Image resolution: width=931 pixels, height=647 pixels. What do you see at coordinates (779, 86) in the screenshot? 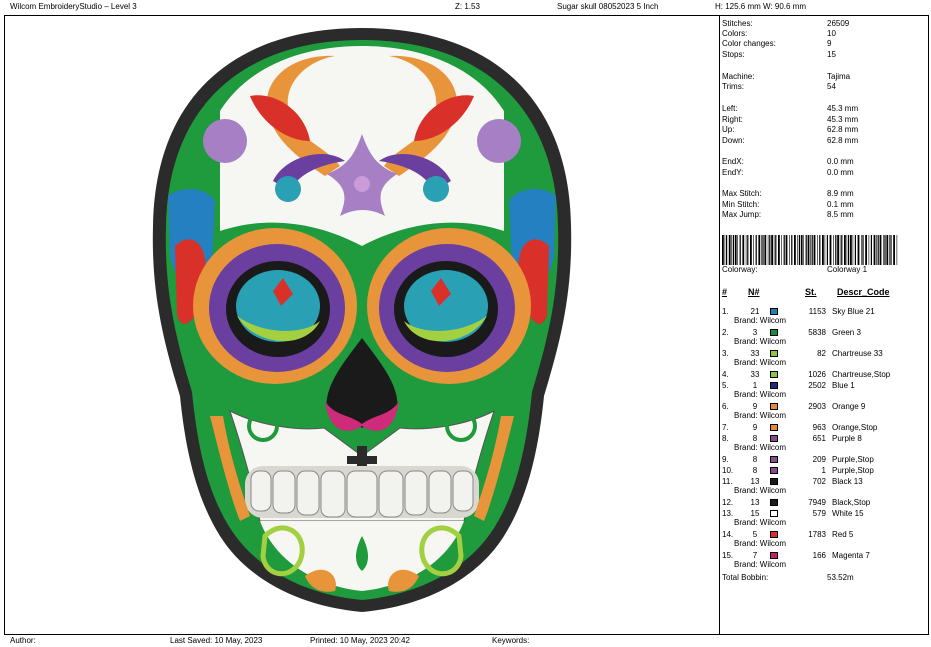
I see `stat-trims: Trims: 54` at bounding box center [779, 86].